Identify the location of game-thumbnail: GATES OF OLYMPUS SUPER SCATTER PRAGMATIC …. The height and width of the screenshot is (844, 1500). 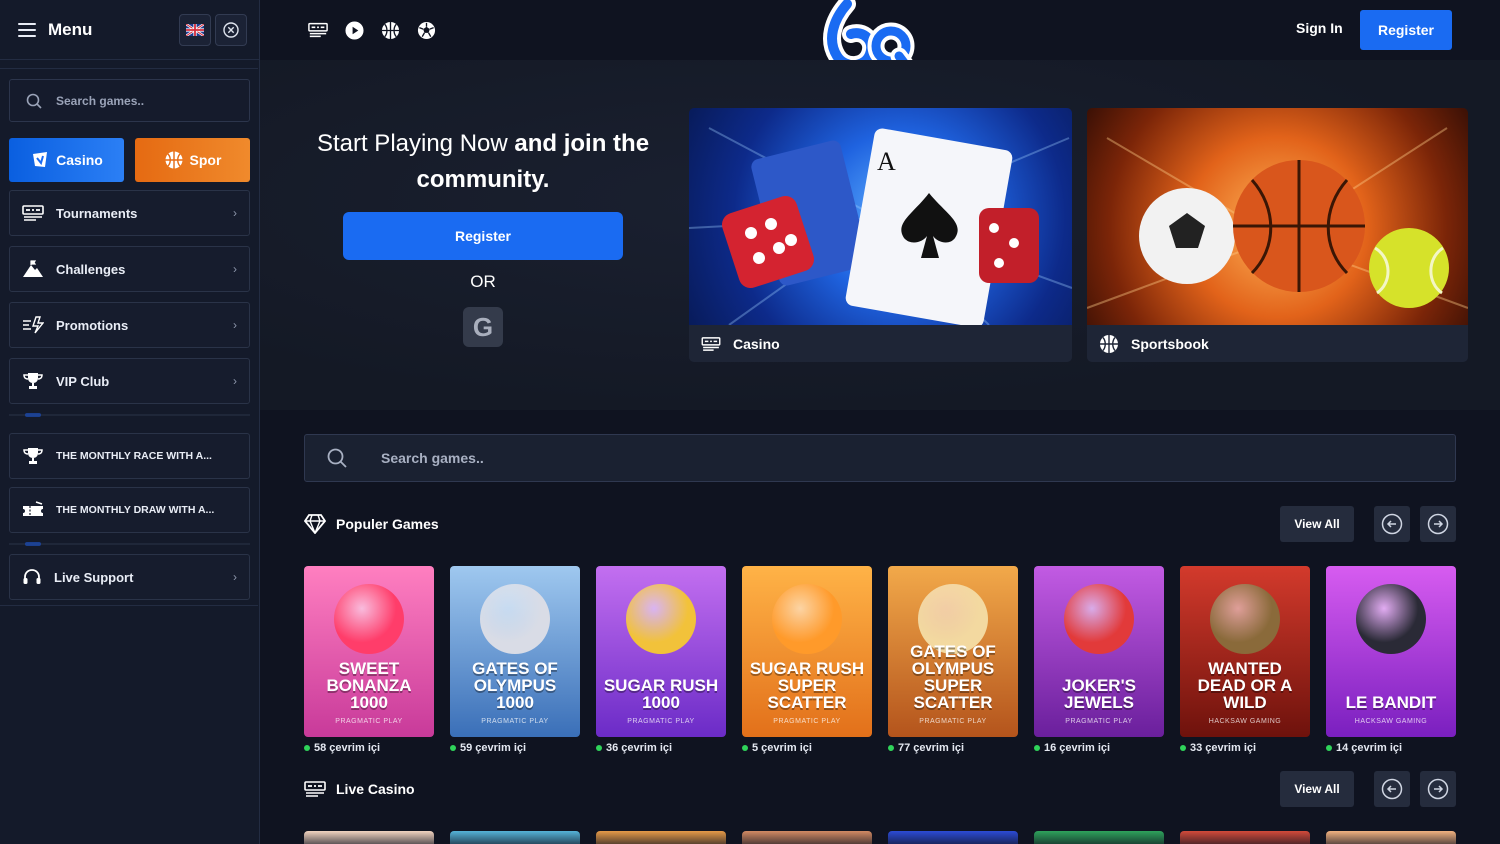
(953, 651).